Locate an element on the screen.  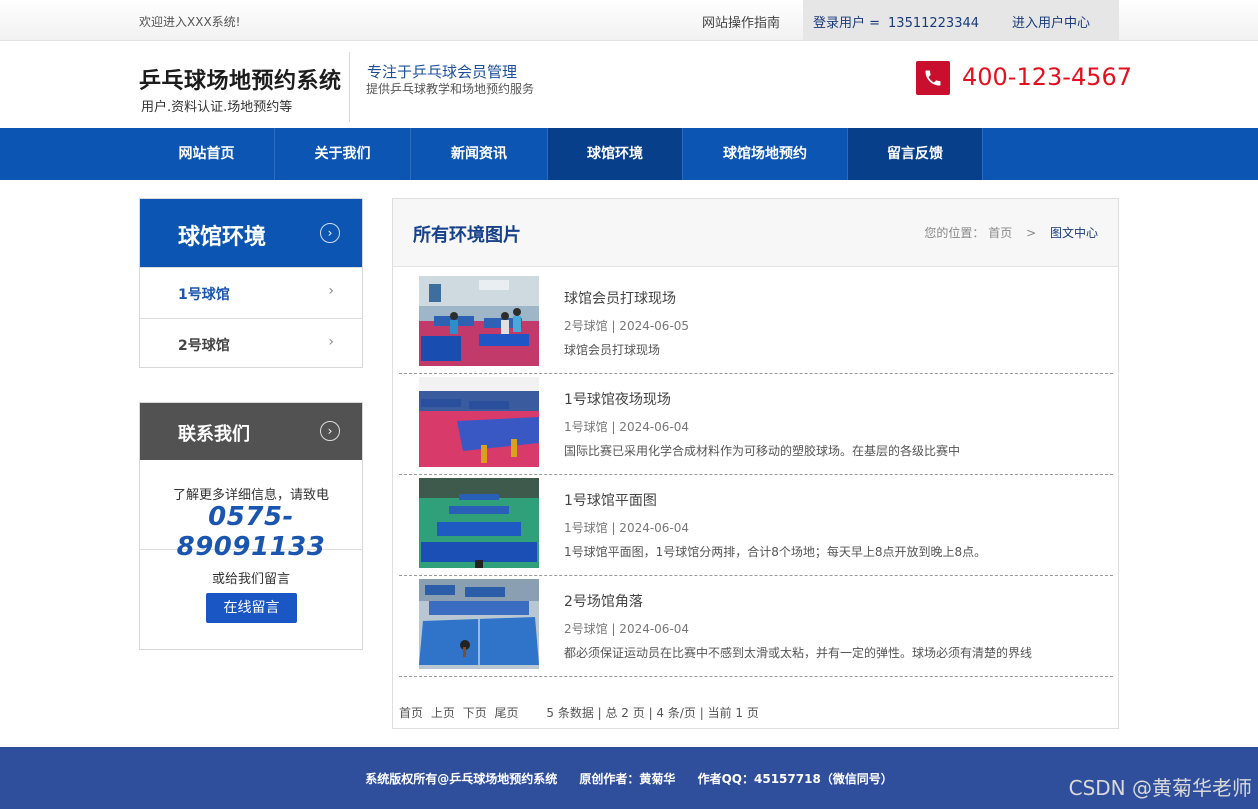
footer-copyright: 系统版权所有@乒乓球场地预约系统 is located at coordinates (461, 779).